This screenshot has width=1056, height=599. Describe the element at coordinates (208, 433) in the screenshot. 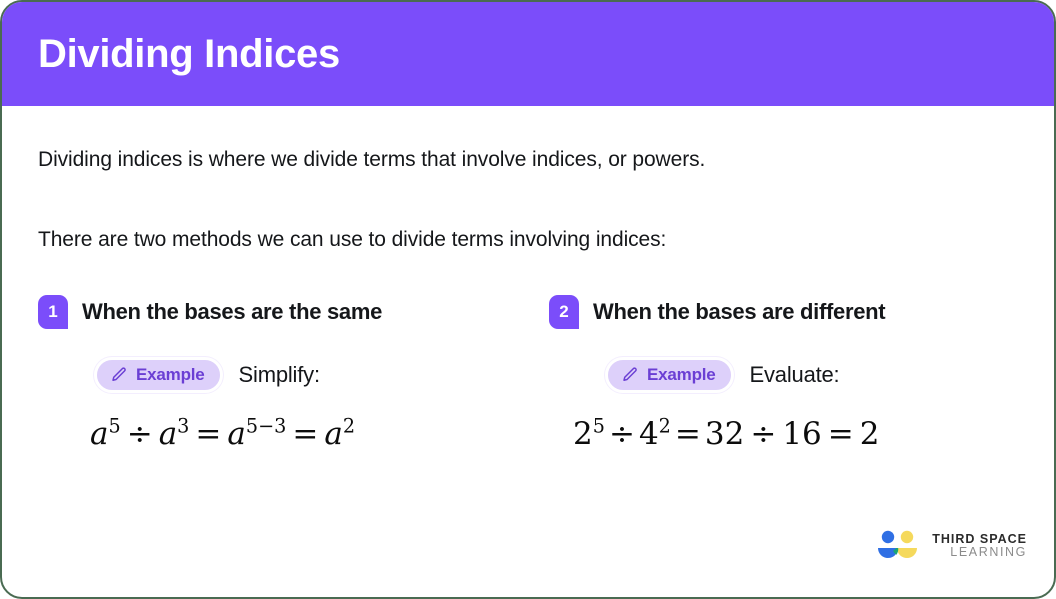

I see `formula-1-equals-1: =` at that location.